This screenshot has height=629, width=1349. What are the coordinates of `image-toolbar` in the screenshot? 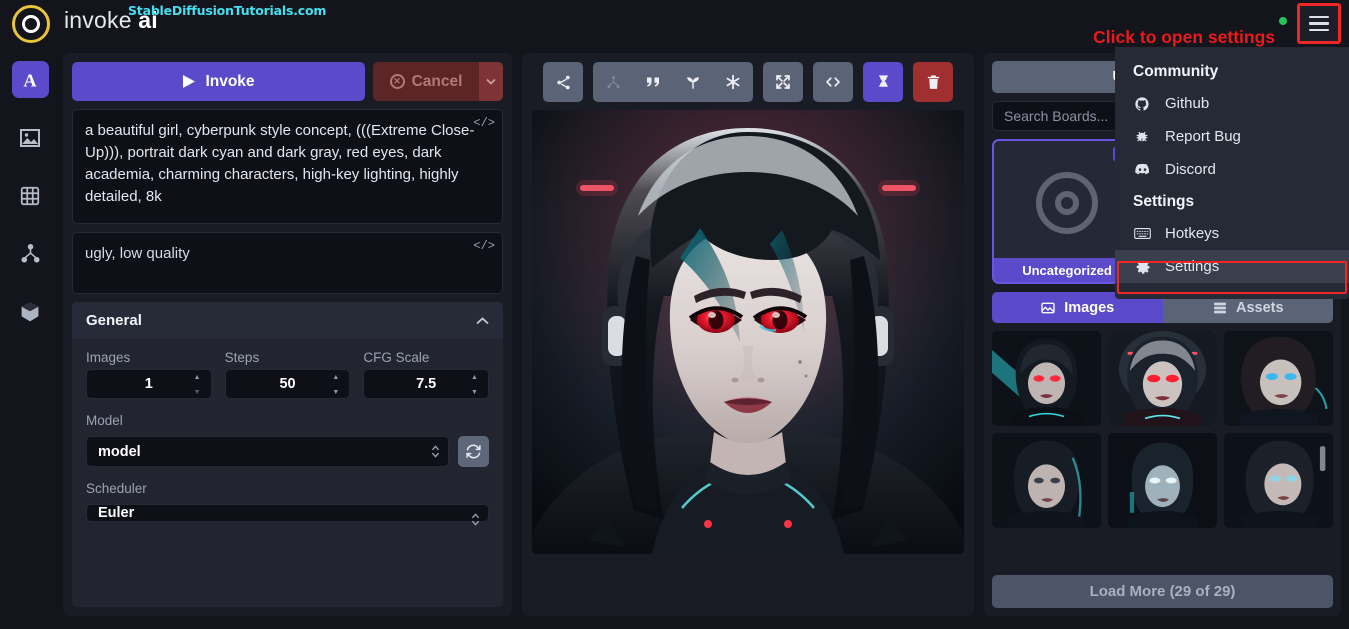 It's located at (748, 82).